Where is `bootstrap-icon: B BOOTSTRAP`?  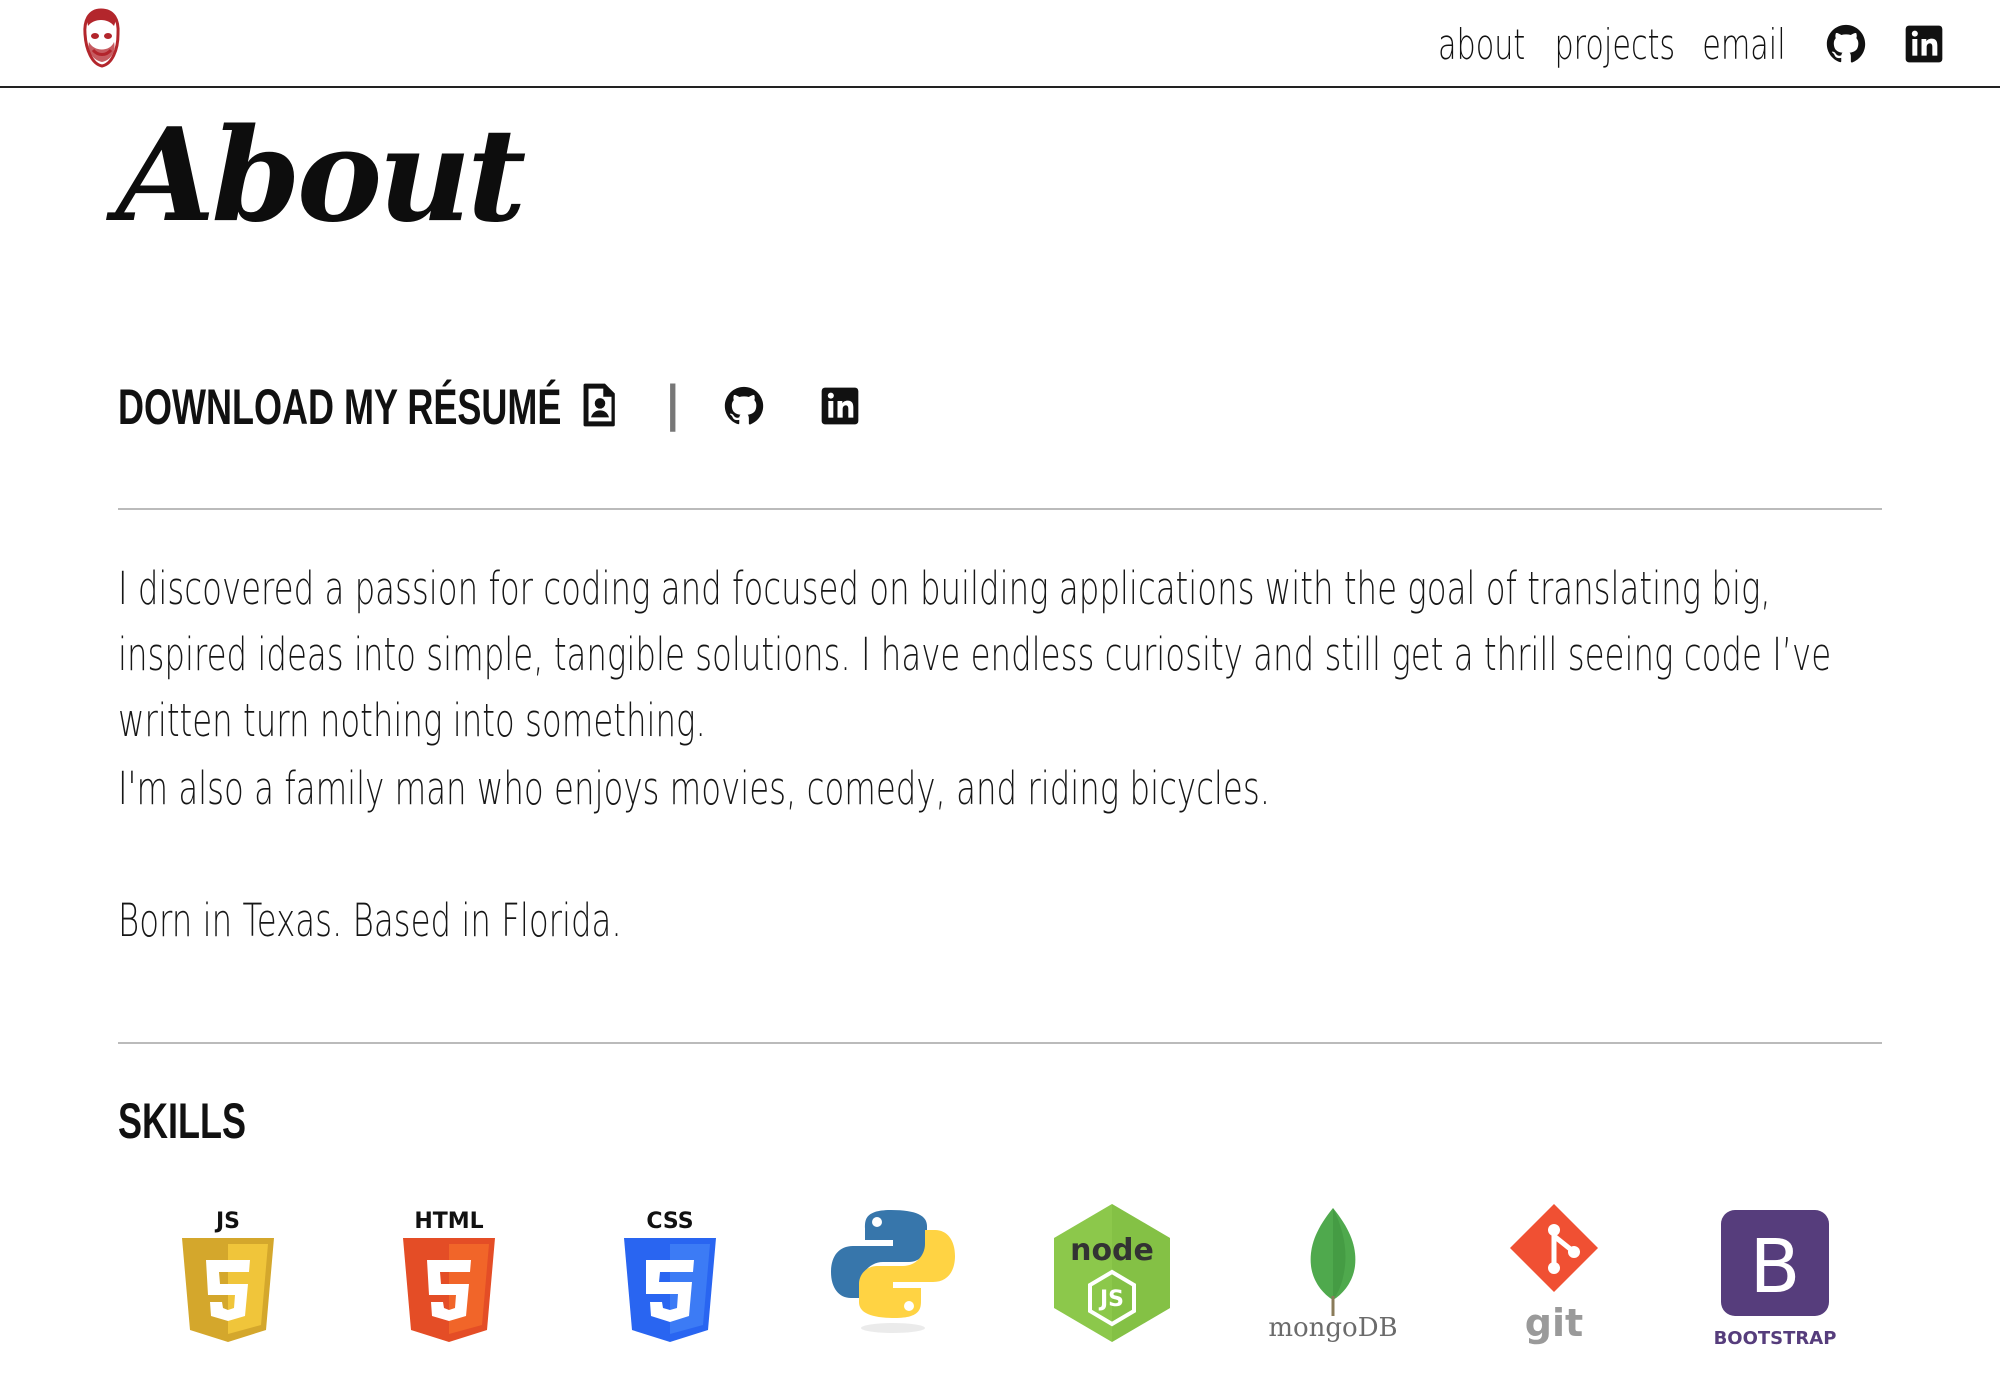 bootstrap-icon: B BOOTSTRAP is located at coordinates (1775, 1275).